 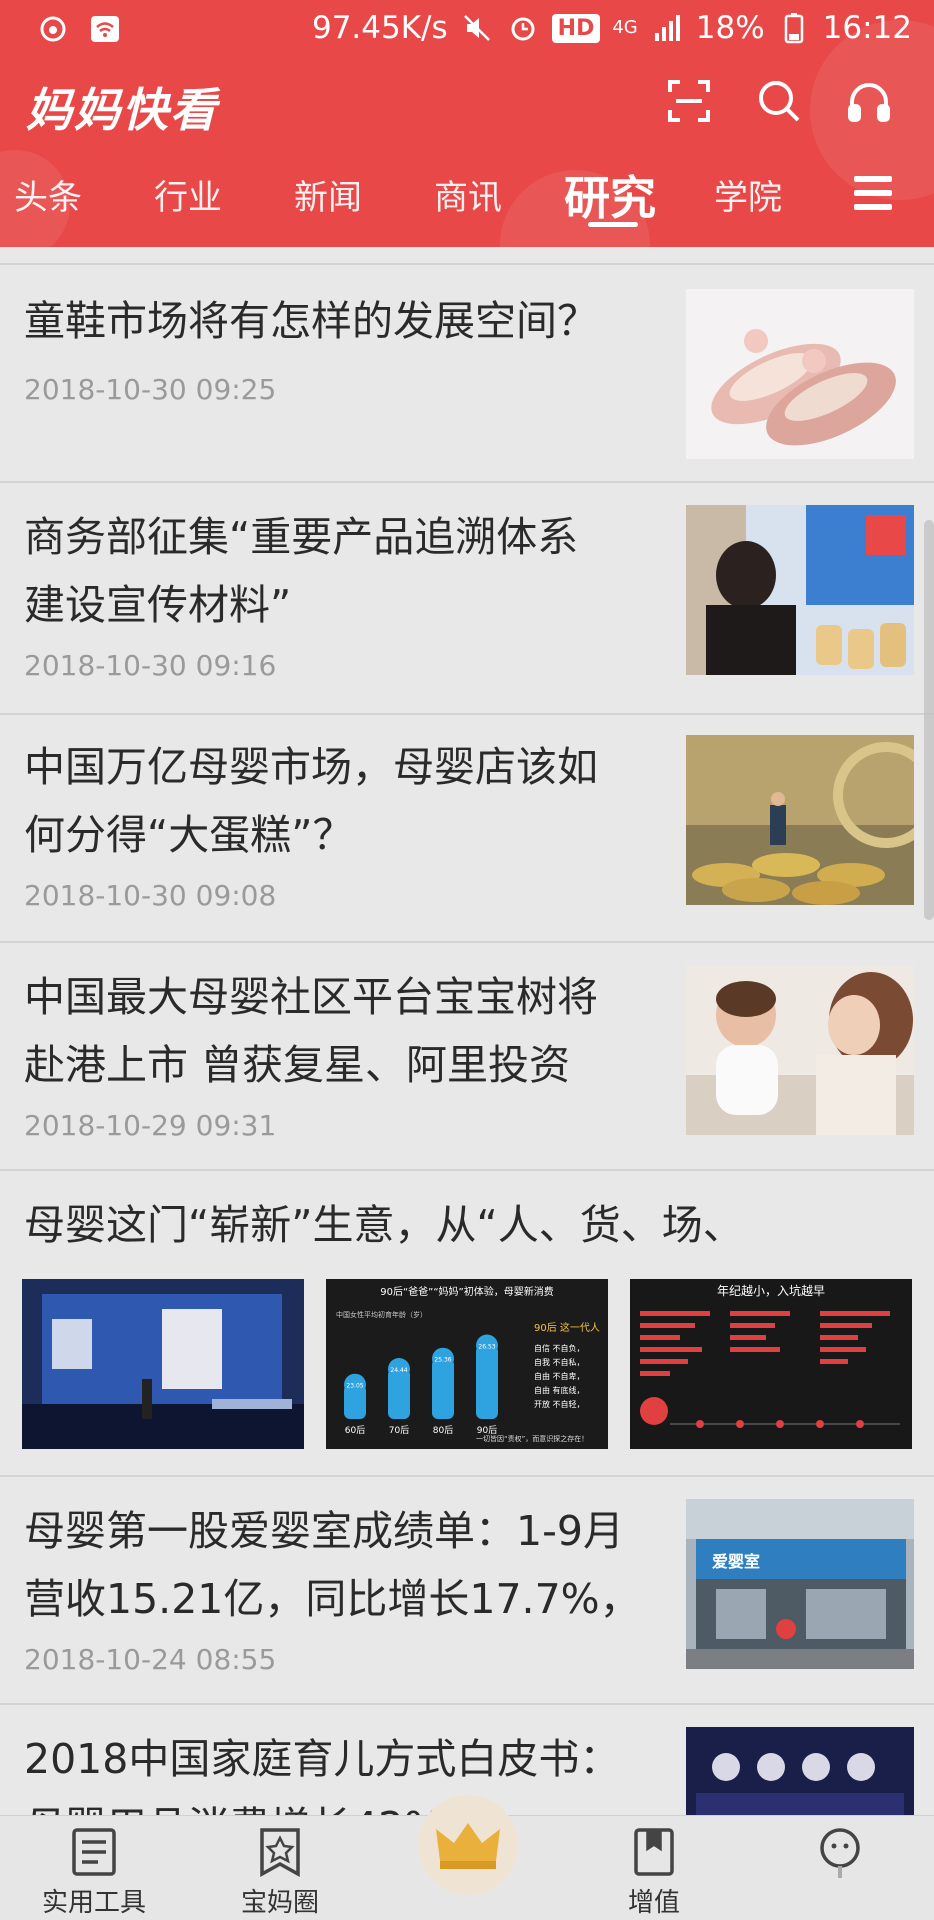 What do you see at coordinates (800, 1772) in the screenshot?
I see `conference-image` at bounding box center [800, 1772].